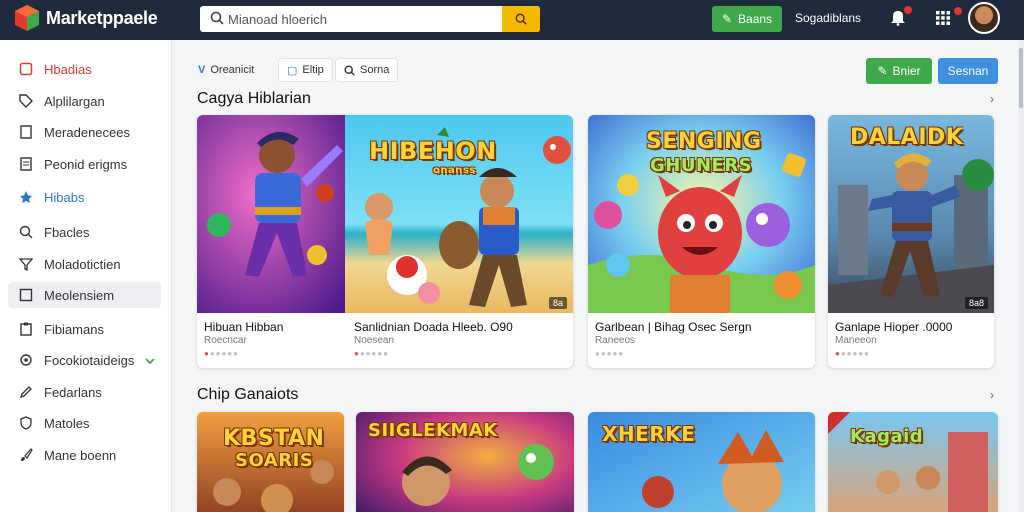  I want to click on blue-action-button: Sesnan, so click(968, 71).